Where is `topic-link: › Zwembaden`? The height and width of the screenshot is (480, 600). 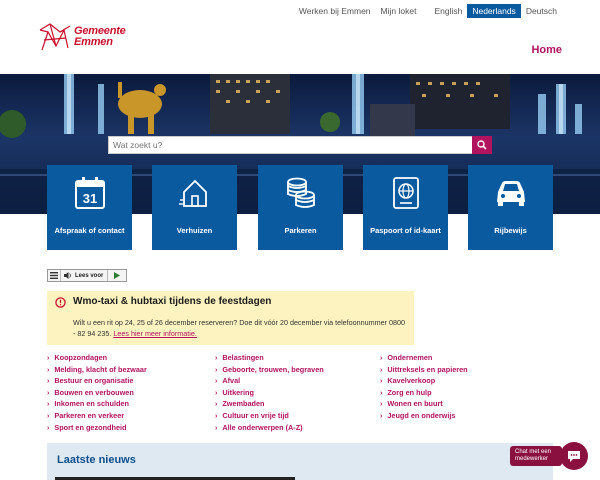 topic-link: › Zwembaden is located at coordinates (269, 405).